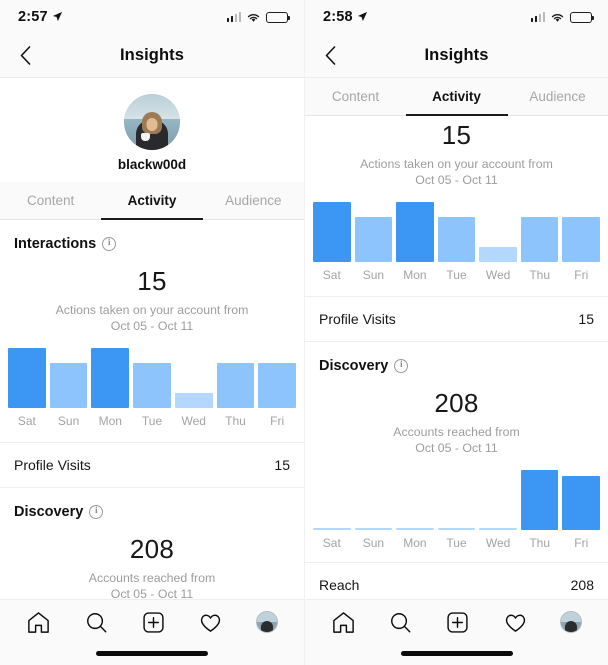 This screenshot has height=665, width=608. Describe the element at coordinates (152, 310) in the screenshot. I see `interactions-subtitle-line1: Actions taken on your account from` at that location.